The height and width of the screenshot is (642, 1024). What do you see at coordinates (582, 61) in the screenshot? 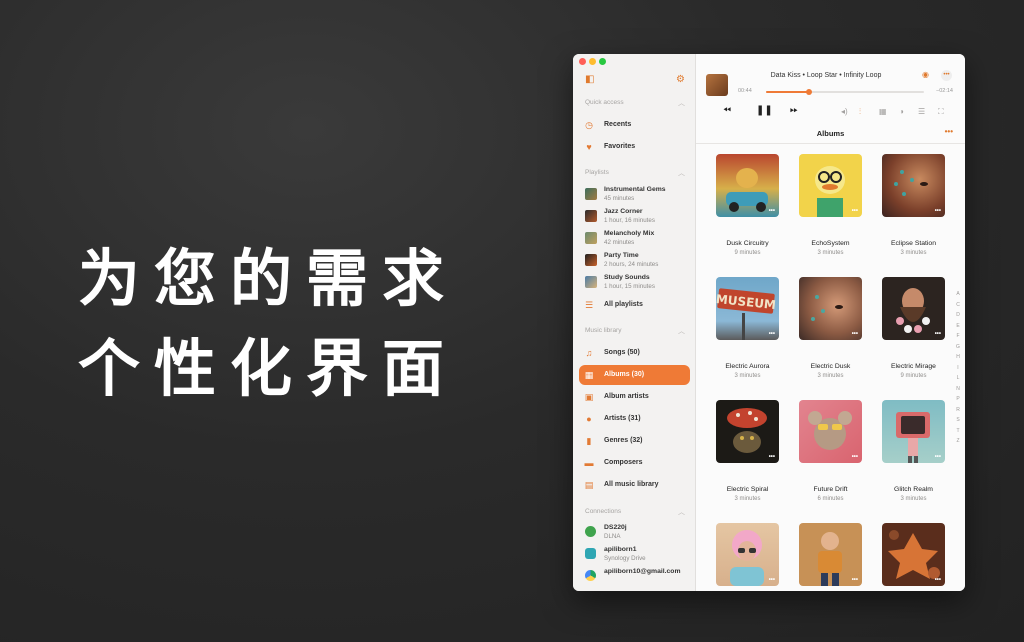
I see `close-window-button` at bounding box center [582, 61].